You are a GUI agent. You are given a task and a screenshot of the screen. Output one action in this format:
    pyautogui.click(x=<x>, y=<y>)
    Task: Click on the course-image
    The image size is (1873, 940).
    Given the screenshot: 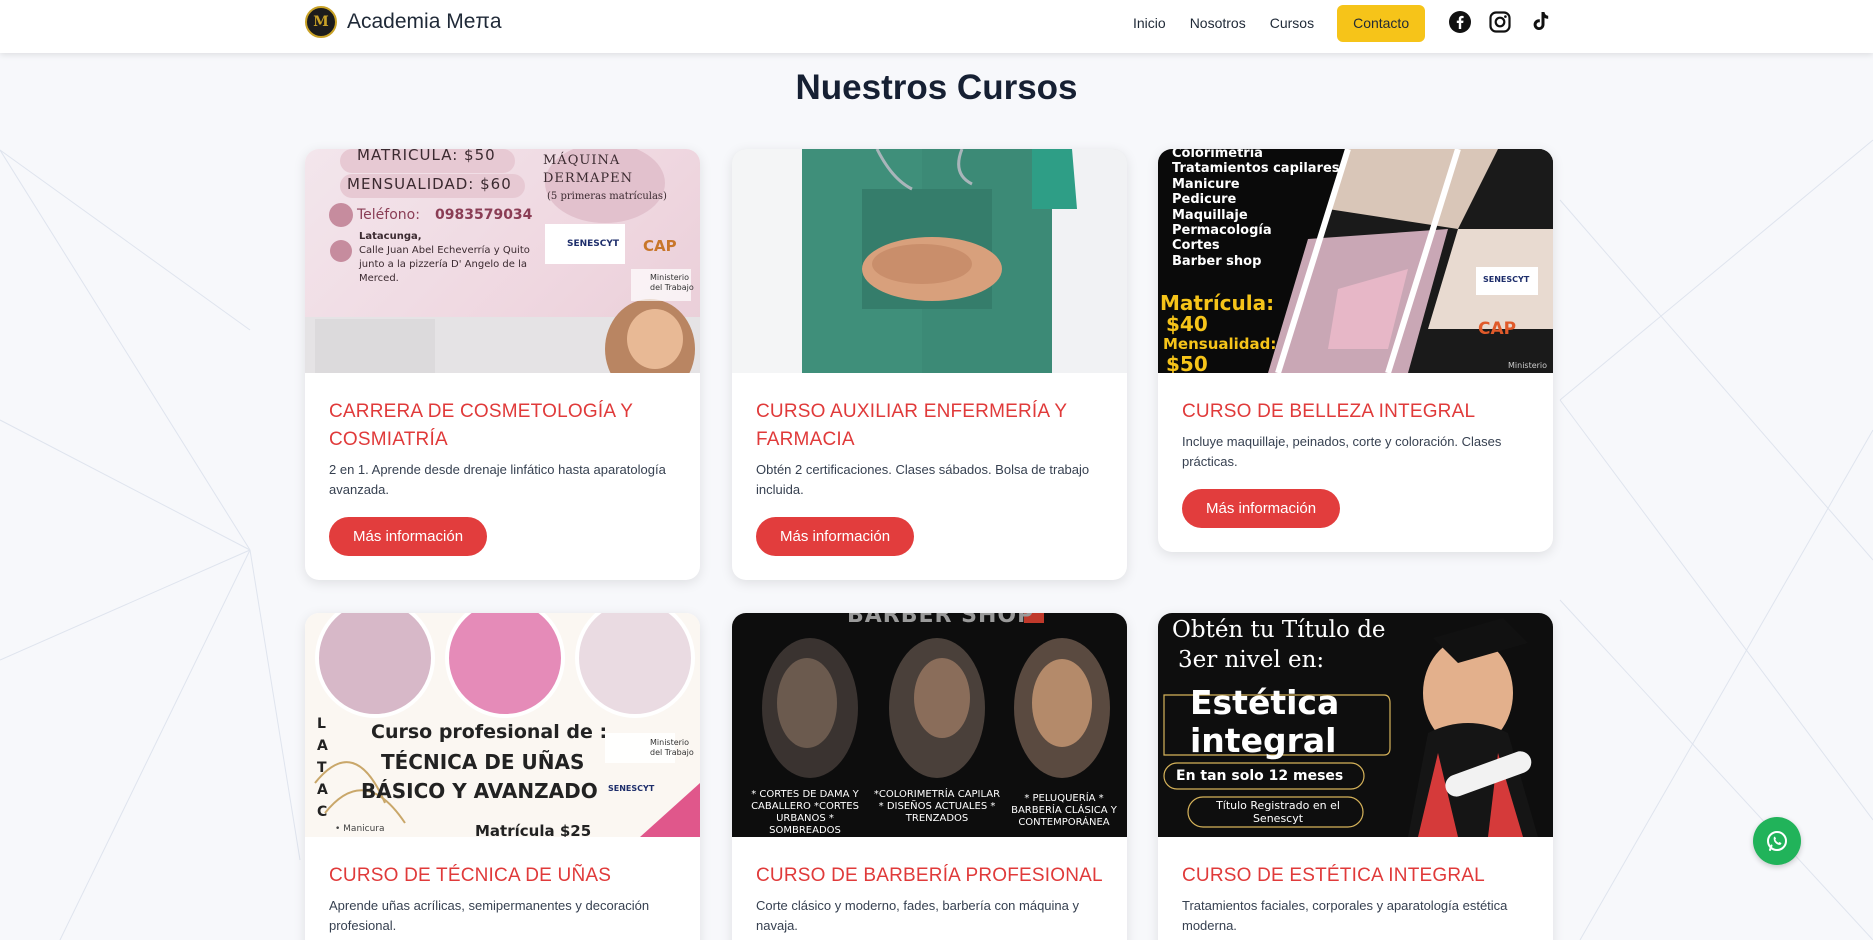 What is the action you would take?
    pyautogui.click(x=929, y=261)
    